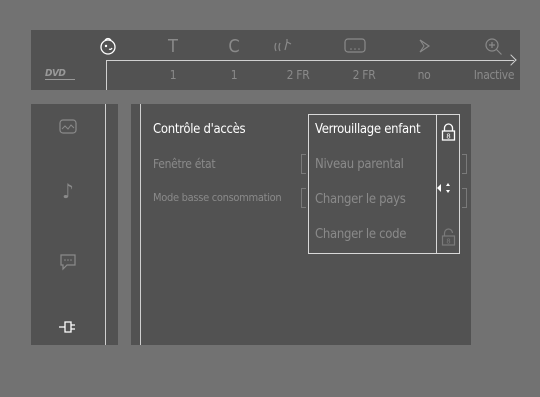  What do you see at coordinates (184, 164) in the screenshot?
I see `menu-item-status-window: Fenêtre état` at bounding box center [184, 164].